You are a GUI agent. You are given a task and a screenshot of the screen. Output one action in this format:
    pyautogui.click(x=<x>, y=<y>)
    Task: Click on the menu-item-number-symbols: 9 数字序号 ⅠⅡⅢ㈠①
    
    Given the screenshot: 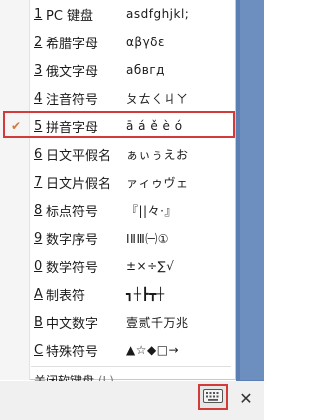 What is the action you would take?
    pyautogui.click(x=118, y=238)
    